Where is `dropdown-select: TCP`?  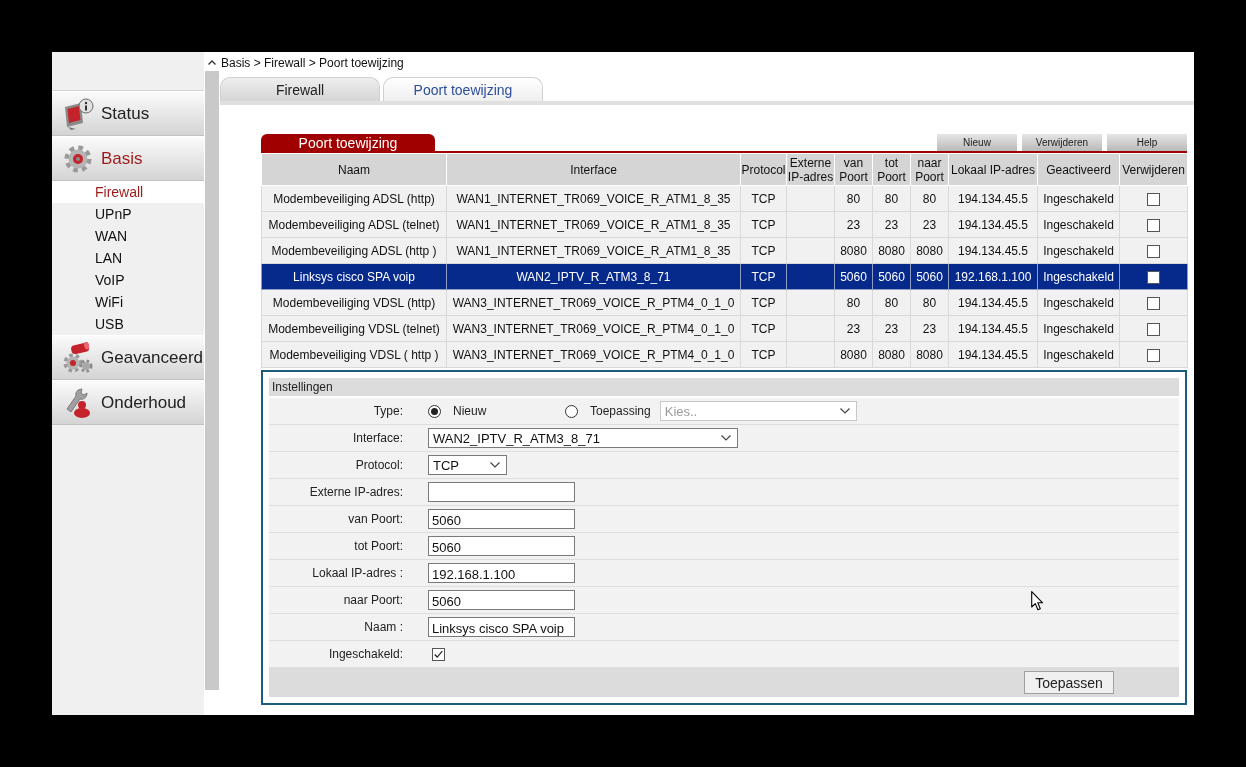
dropdown-select: TCP is located at coordinates (467, 465).